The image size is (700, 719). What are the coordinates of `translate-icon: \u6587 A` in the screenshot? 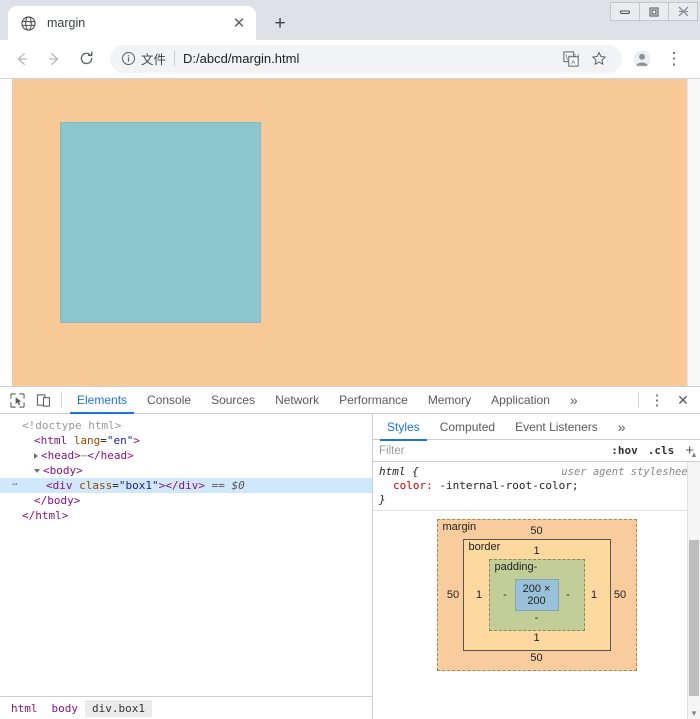 It's located at (571, 59).